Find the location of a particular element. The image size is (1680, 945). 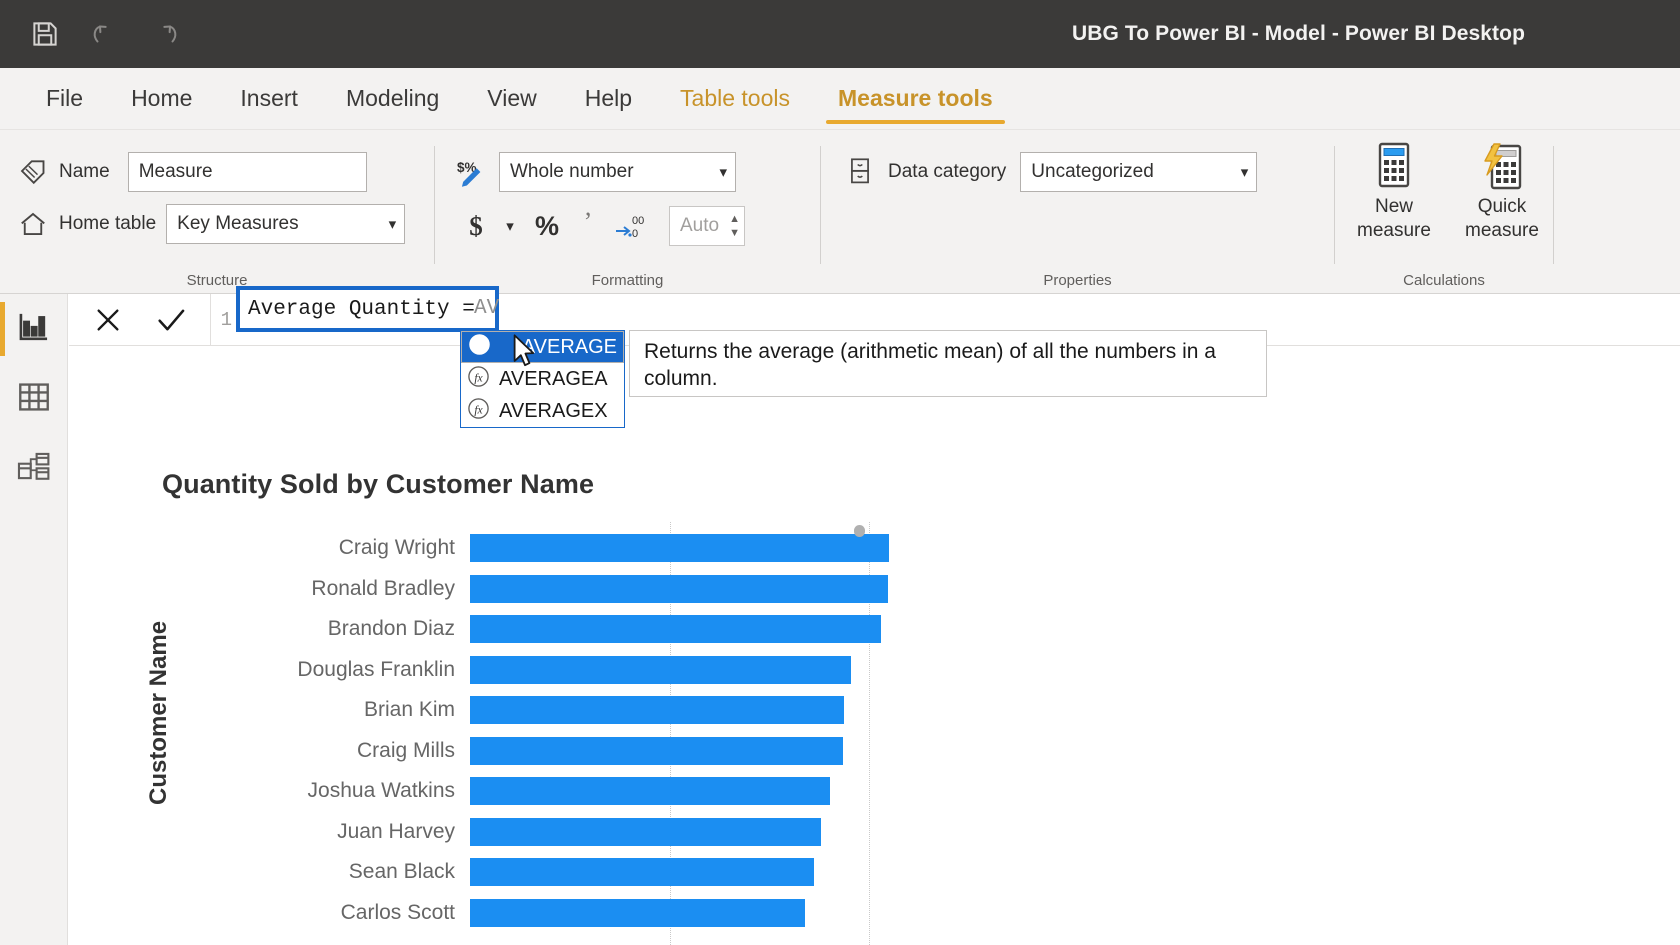

sidebar-item-data-view is located at coordinates (34, 399).